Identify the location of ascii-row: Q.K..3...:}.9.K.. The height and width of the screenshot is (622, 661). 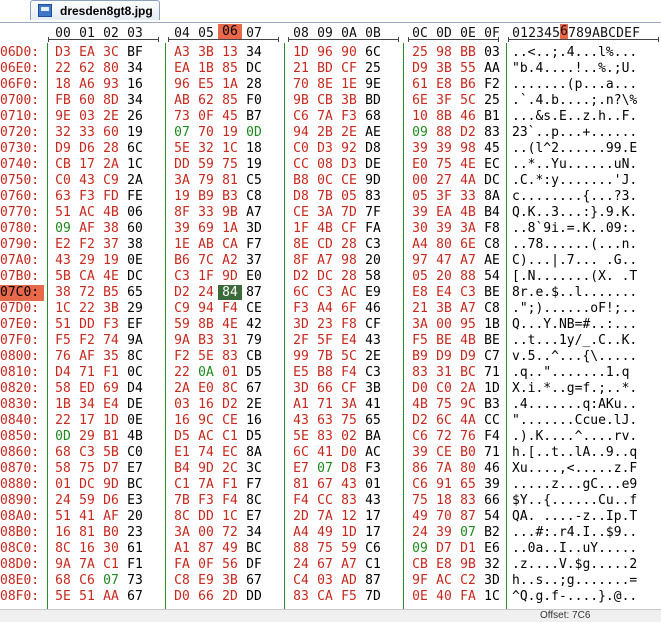
(586, 212).